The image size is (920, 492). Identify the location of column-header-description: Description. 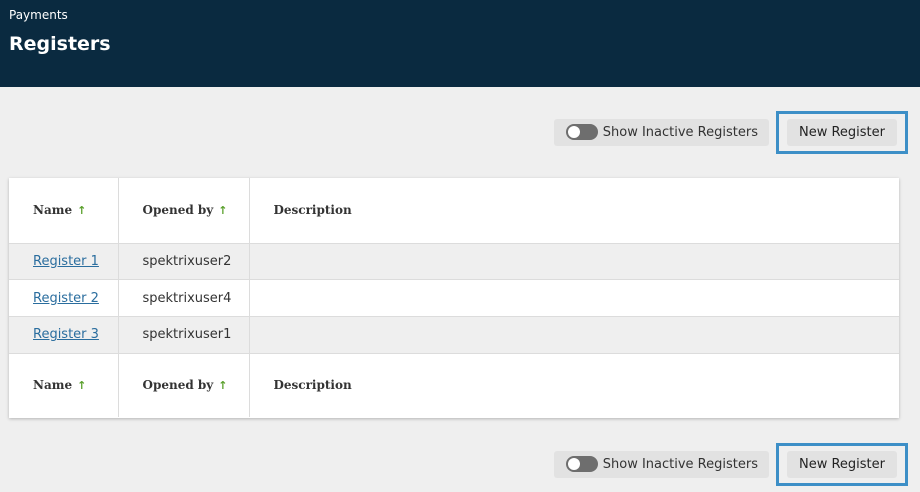
(574, 210).